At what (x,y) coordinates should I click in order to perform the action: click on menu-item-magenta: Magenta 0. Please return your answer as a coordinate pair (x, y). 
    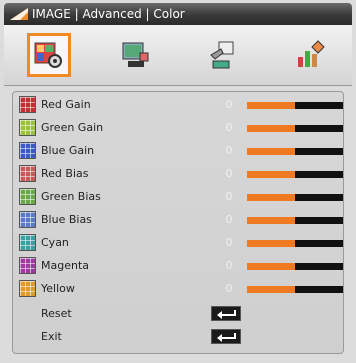
    Looking at the image, I should click on (181, 266).